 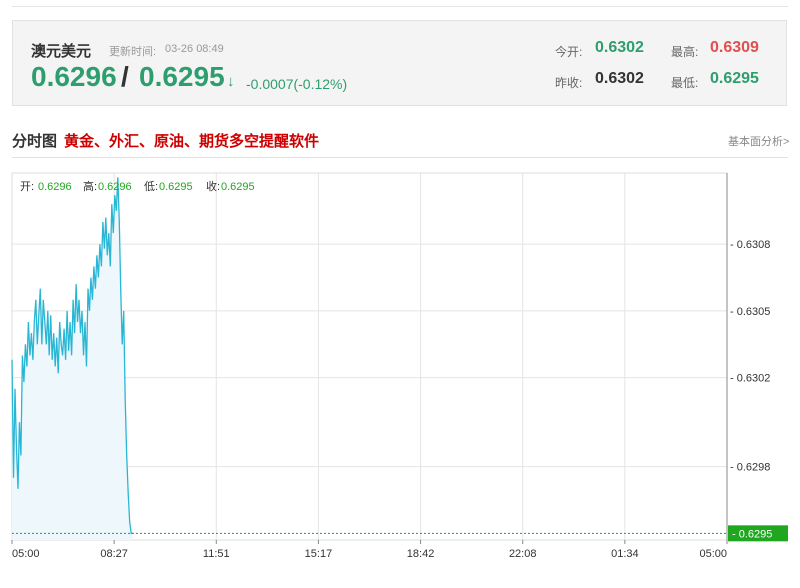 I want to click on ohlc-high-label: 高:, so click(x=90, y=186).